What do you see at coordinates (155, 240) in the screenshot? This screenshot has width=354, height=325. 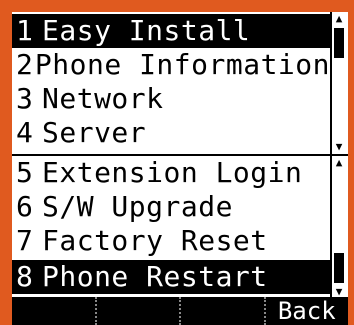 I see `menu-item-label: Factory Reset` at bounding box center [155, 240].